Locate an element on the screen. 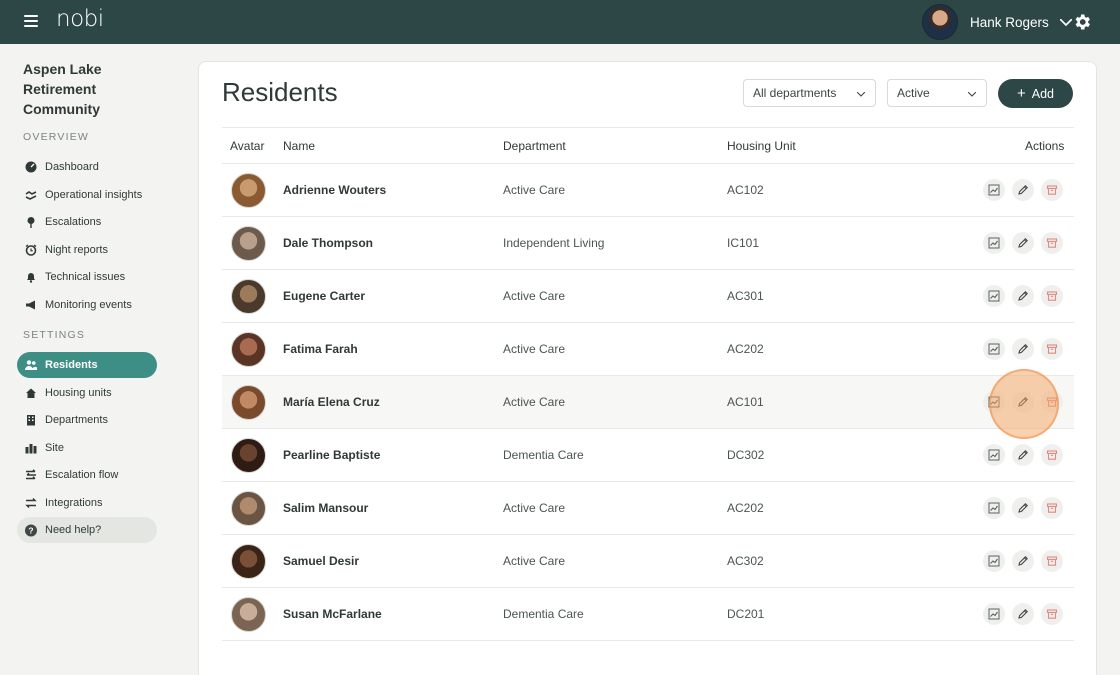 This screenshot has width=1120, height=675. sidebar-item-monitoring-events: Monitoring events is located at coordinates (87, 305).